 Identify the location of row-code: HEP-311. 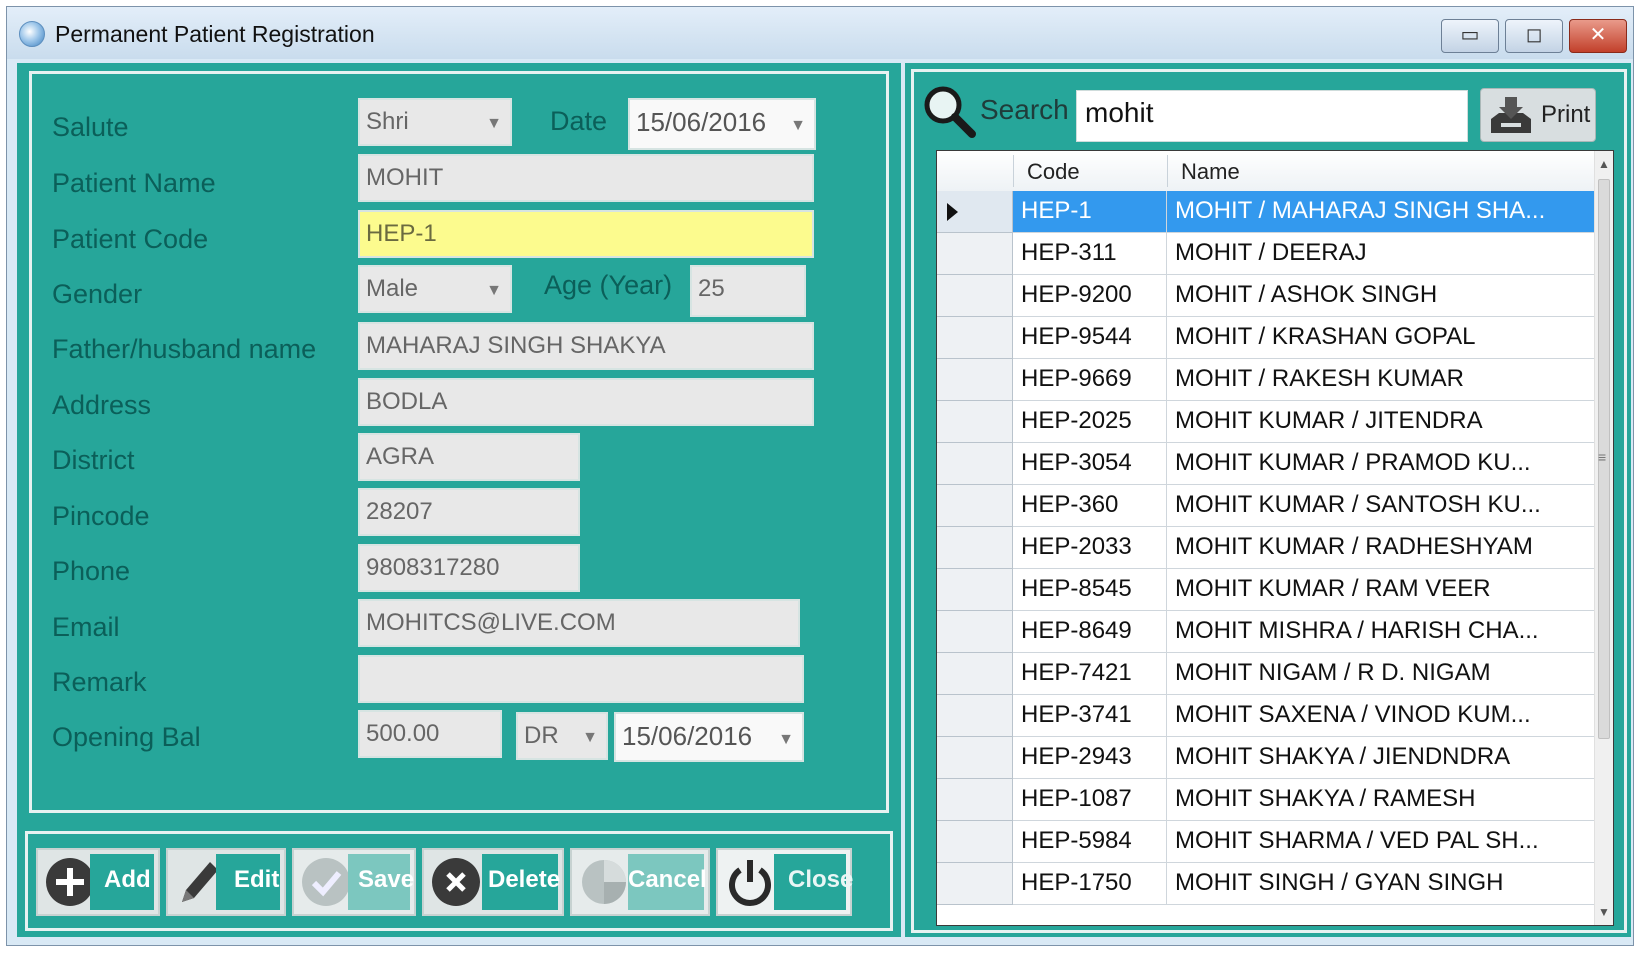
(1090, 254).